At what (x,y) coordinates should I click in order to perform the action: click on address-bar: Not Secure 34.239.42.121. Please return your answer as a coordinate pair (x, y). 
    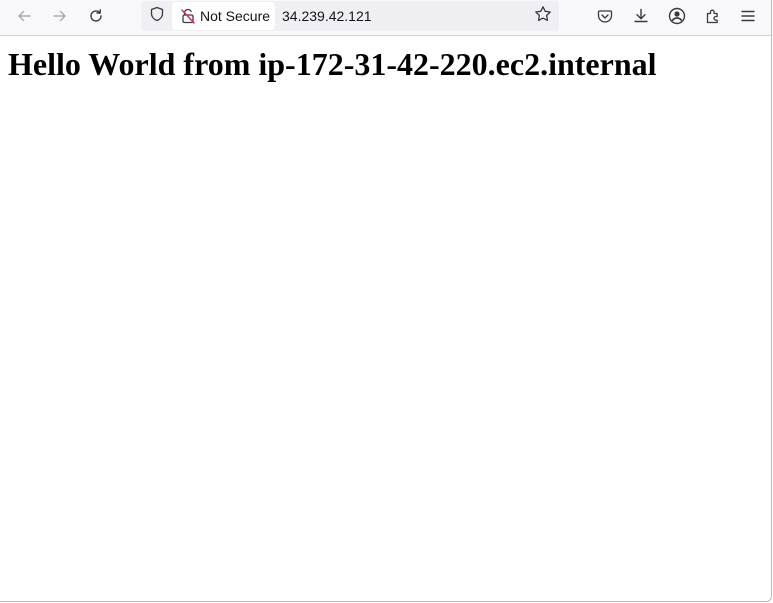
    Looking at the image, I should click on (350, 16).